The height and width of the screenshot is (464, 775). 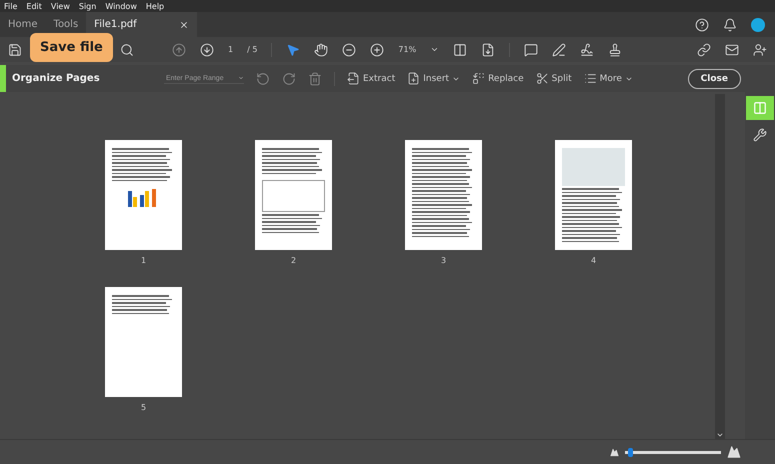 What do you see at coordinates (593, 260) in the screenshot?
I see `page-number-label: 4` at bounding box center [593, 260].